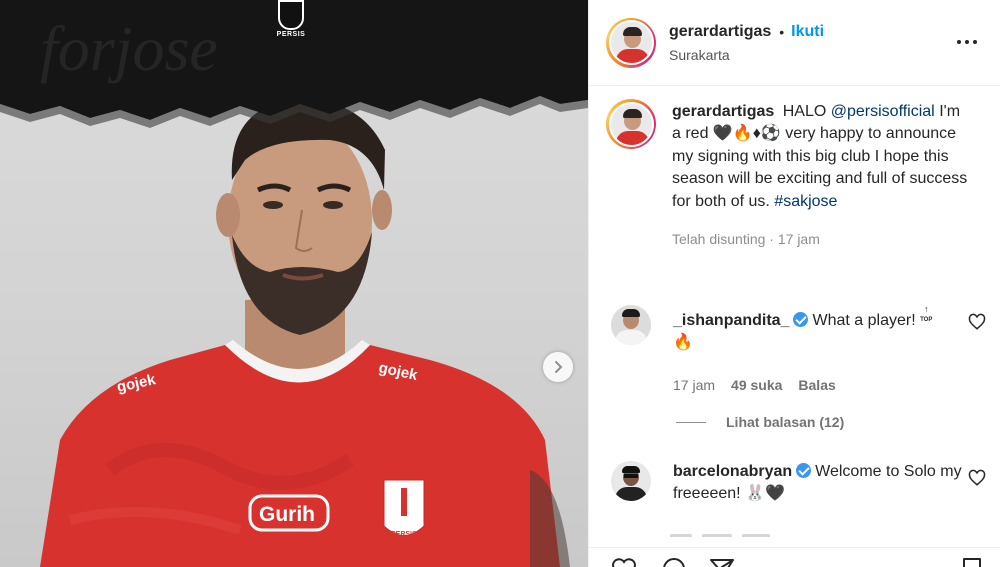 This screenshot has width=1000, height=567. I want to click on comment-meta: 17 jam 49 suka Balas, so click(818, 385).